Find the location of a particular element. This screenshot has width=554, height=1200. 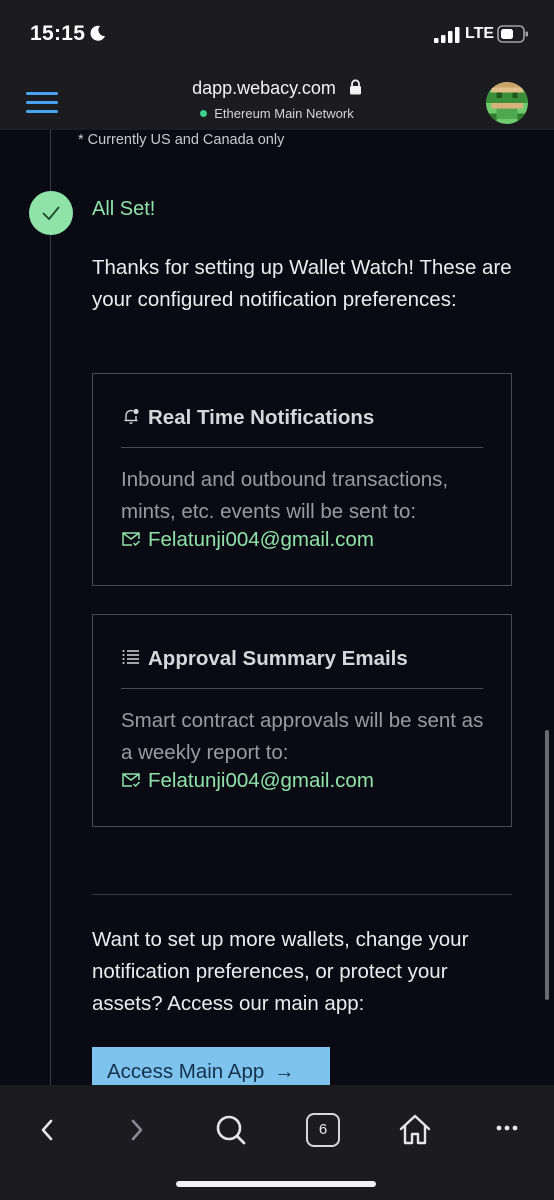

lock-icon is located at coordinates (355, 87).